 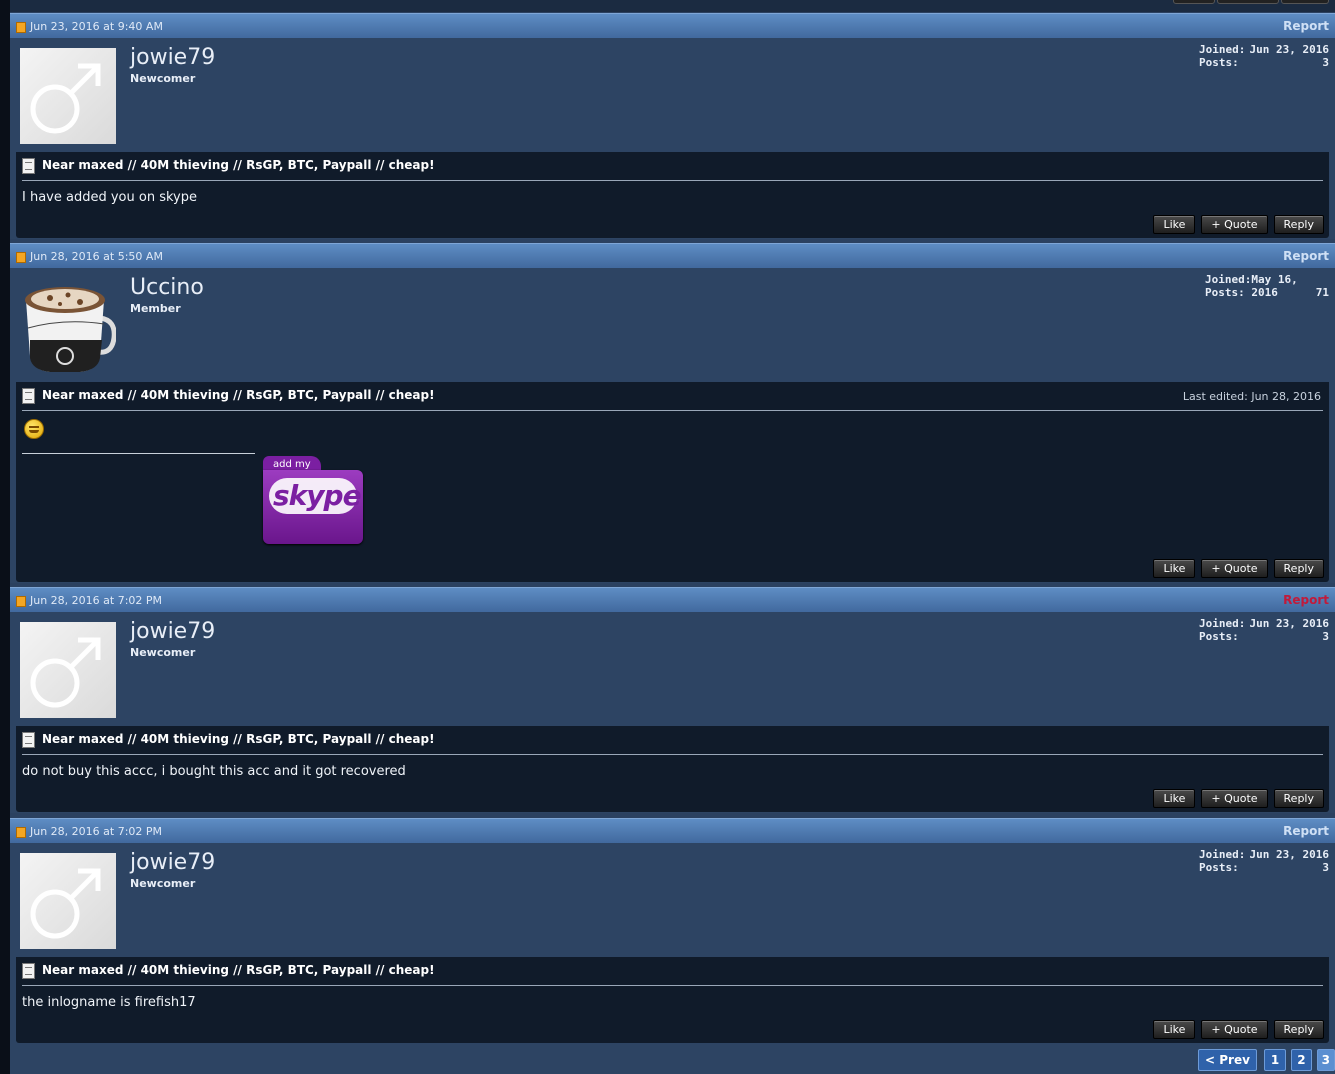 What do you see at coordinates (34, 429) in the screenshot?
I see `smiley-icon` at bounding box center [34, 429].